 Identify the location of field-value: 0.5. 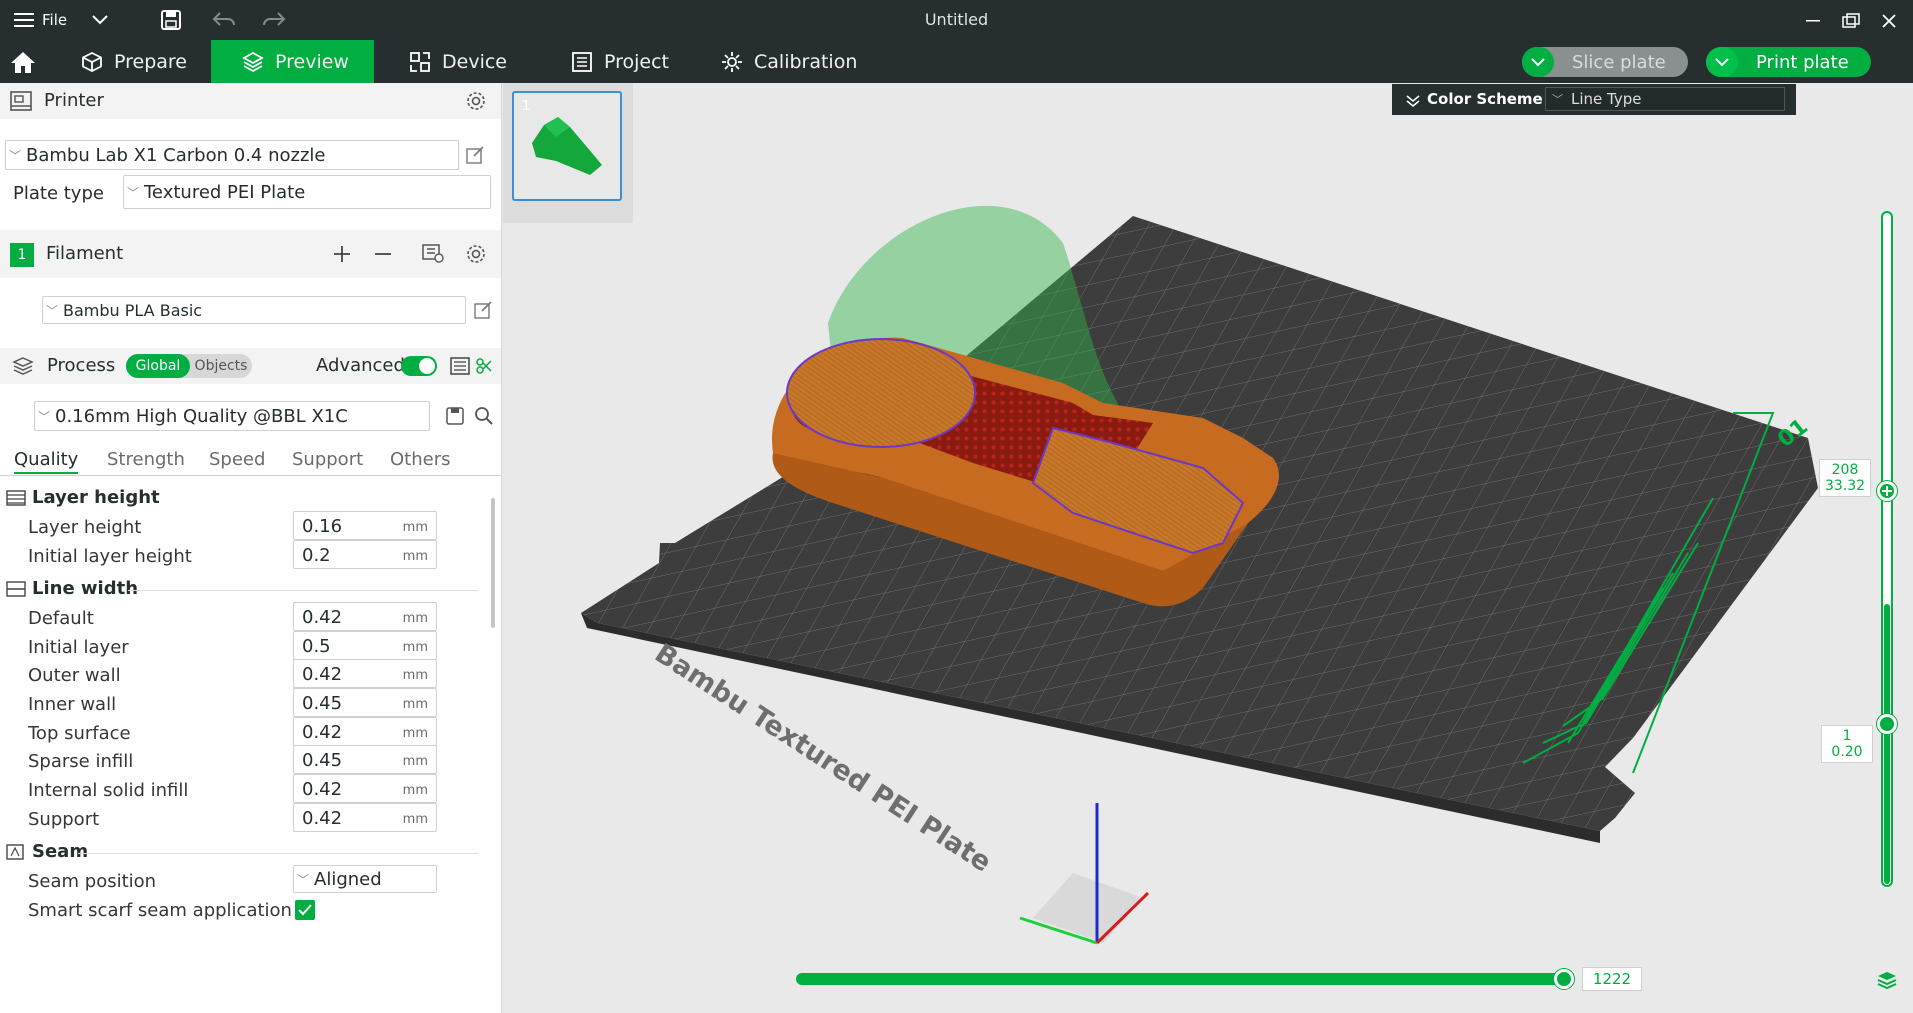
(316, 646).